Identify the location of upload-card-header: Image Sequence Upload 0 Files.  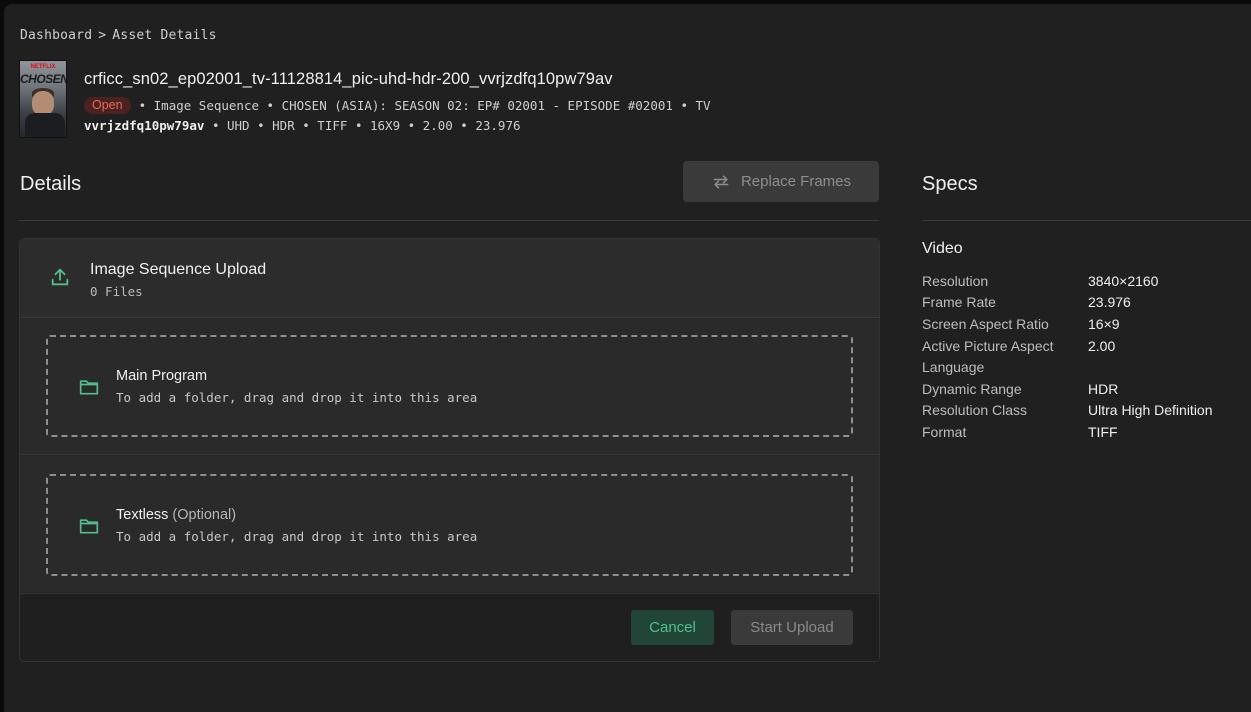
(449, 278).